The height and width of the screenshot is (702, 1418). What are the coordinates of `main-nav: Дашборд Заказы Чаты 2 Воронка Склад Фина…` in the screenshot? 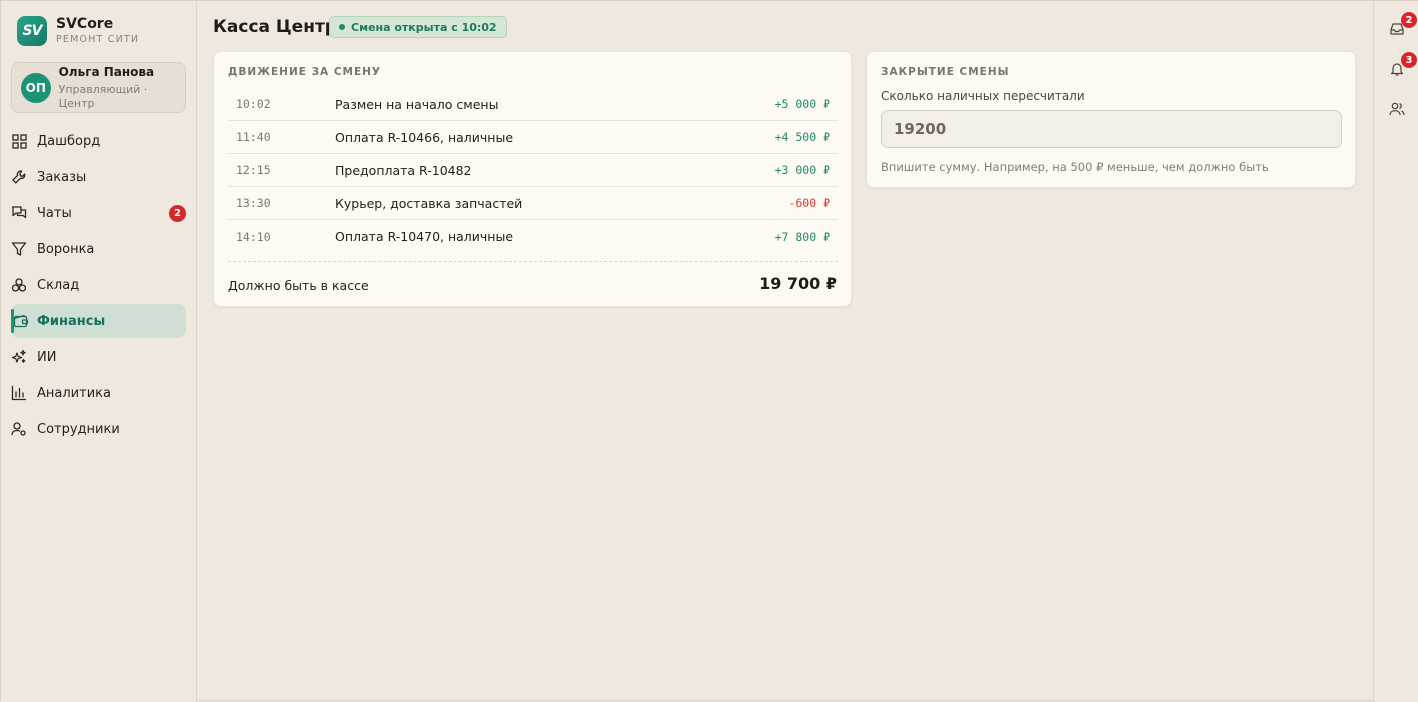 It's located at (98, 286).